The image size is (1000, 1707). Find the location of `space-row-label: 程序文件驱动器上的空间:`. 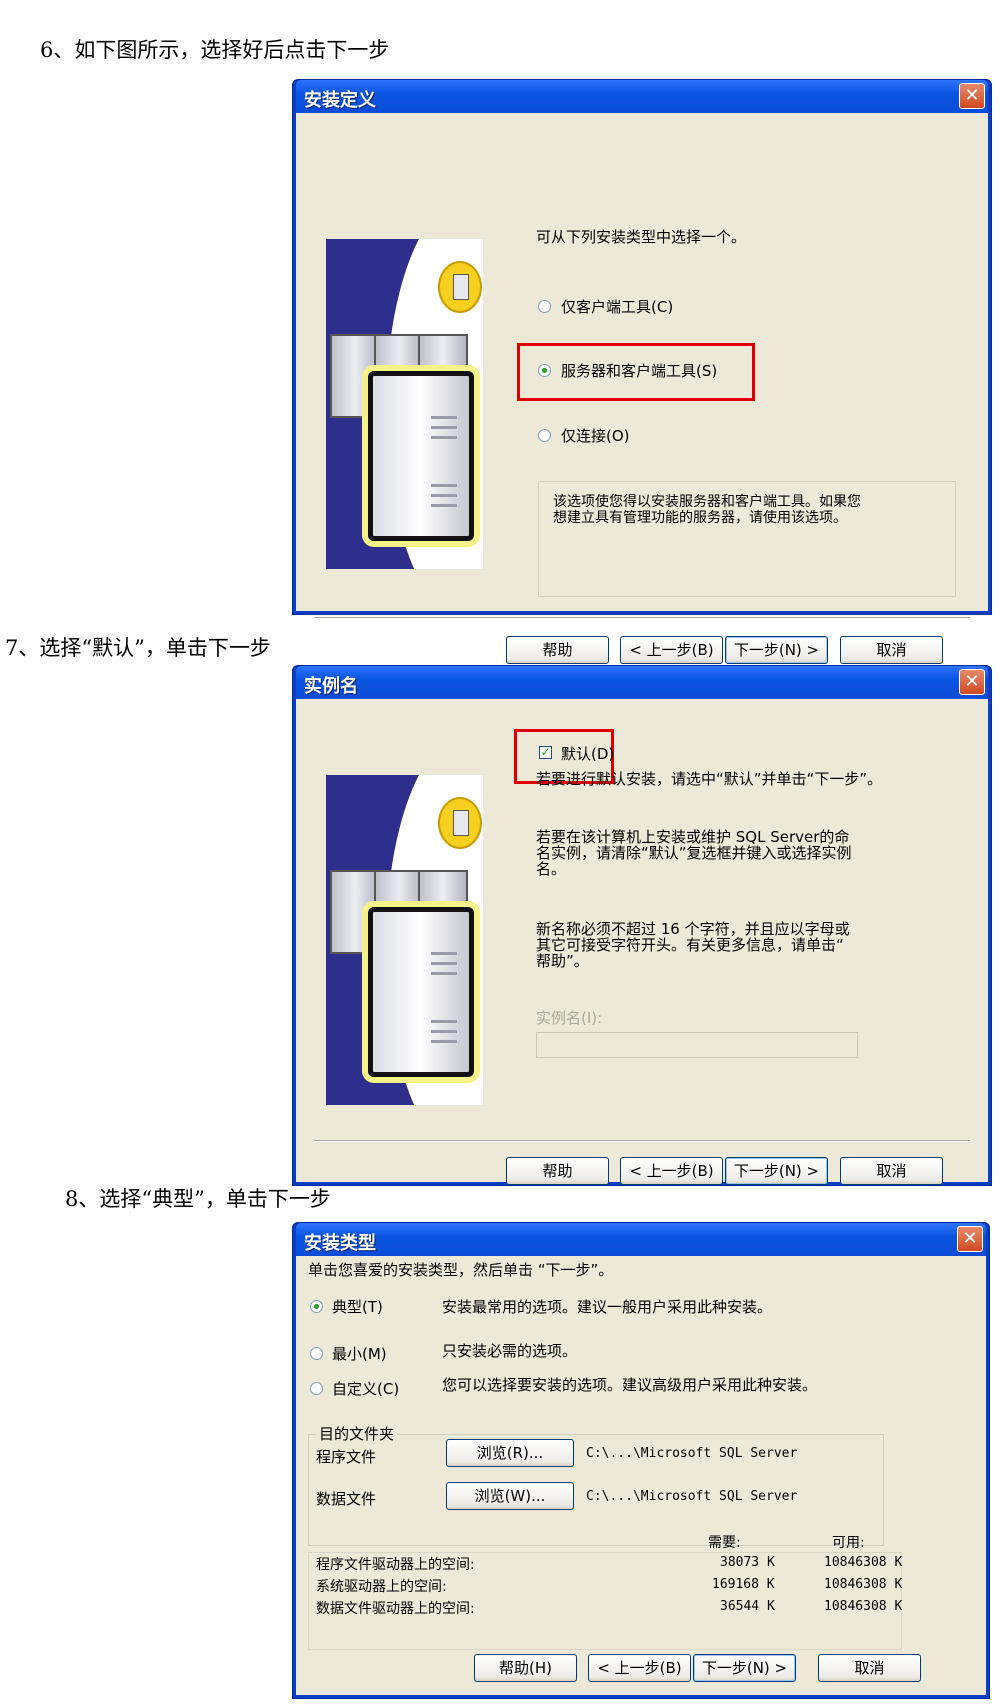

space-row-label: 程序文件驱动器上的空间: is located at coordinates (395, 1565).